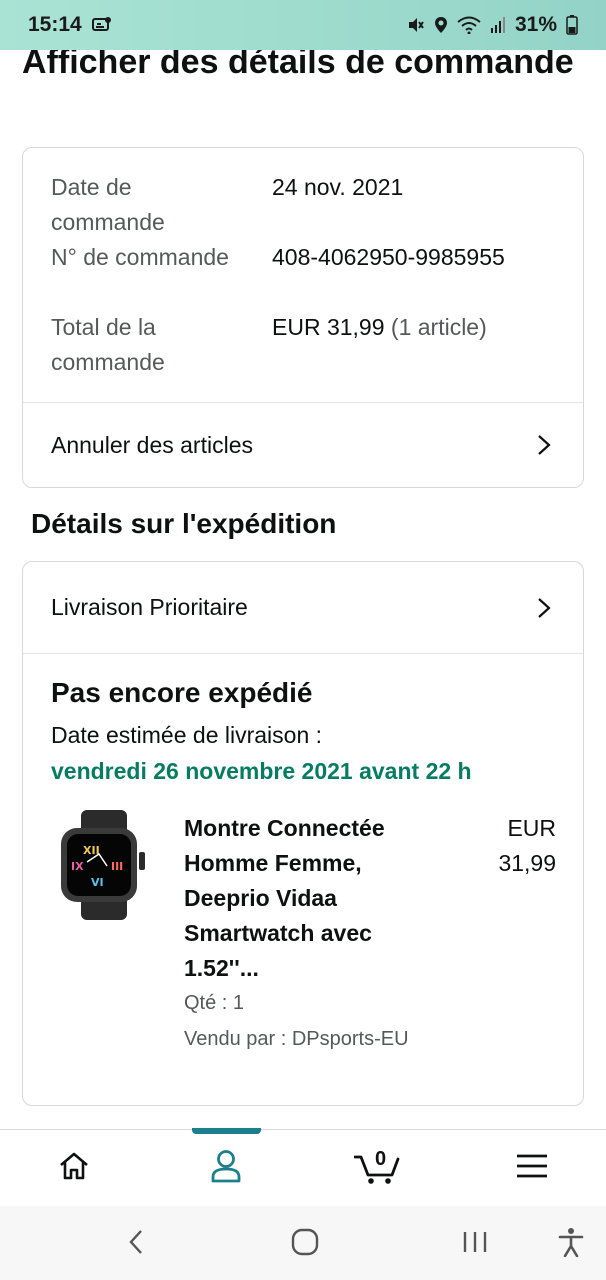 Image resolution: width=606 pixels, height=1280 pixels. Describe the element at coordinates (97, 882) in the screenshot. I see `svg-text: VI` at that location.